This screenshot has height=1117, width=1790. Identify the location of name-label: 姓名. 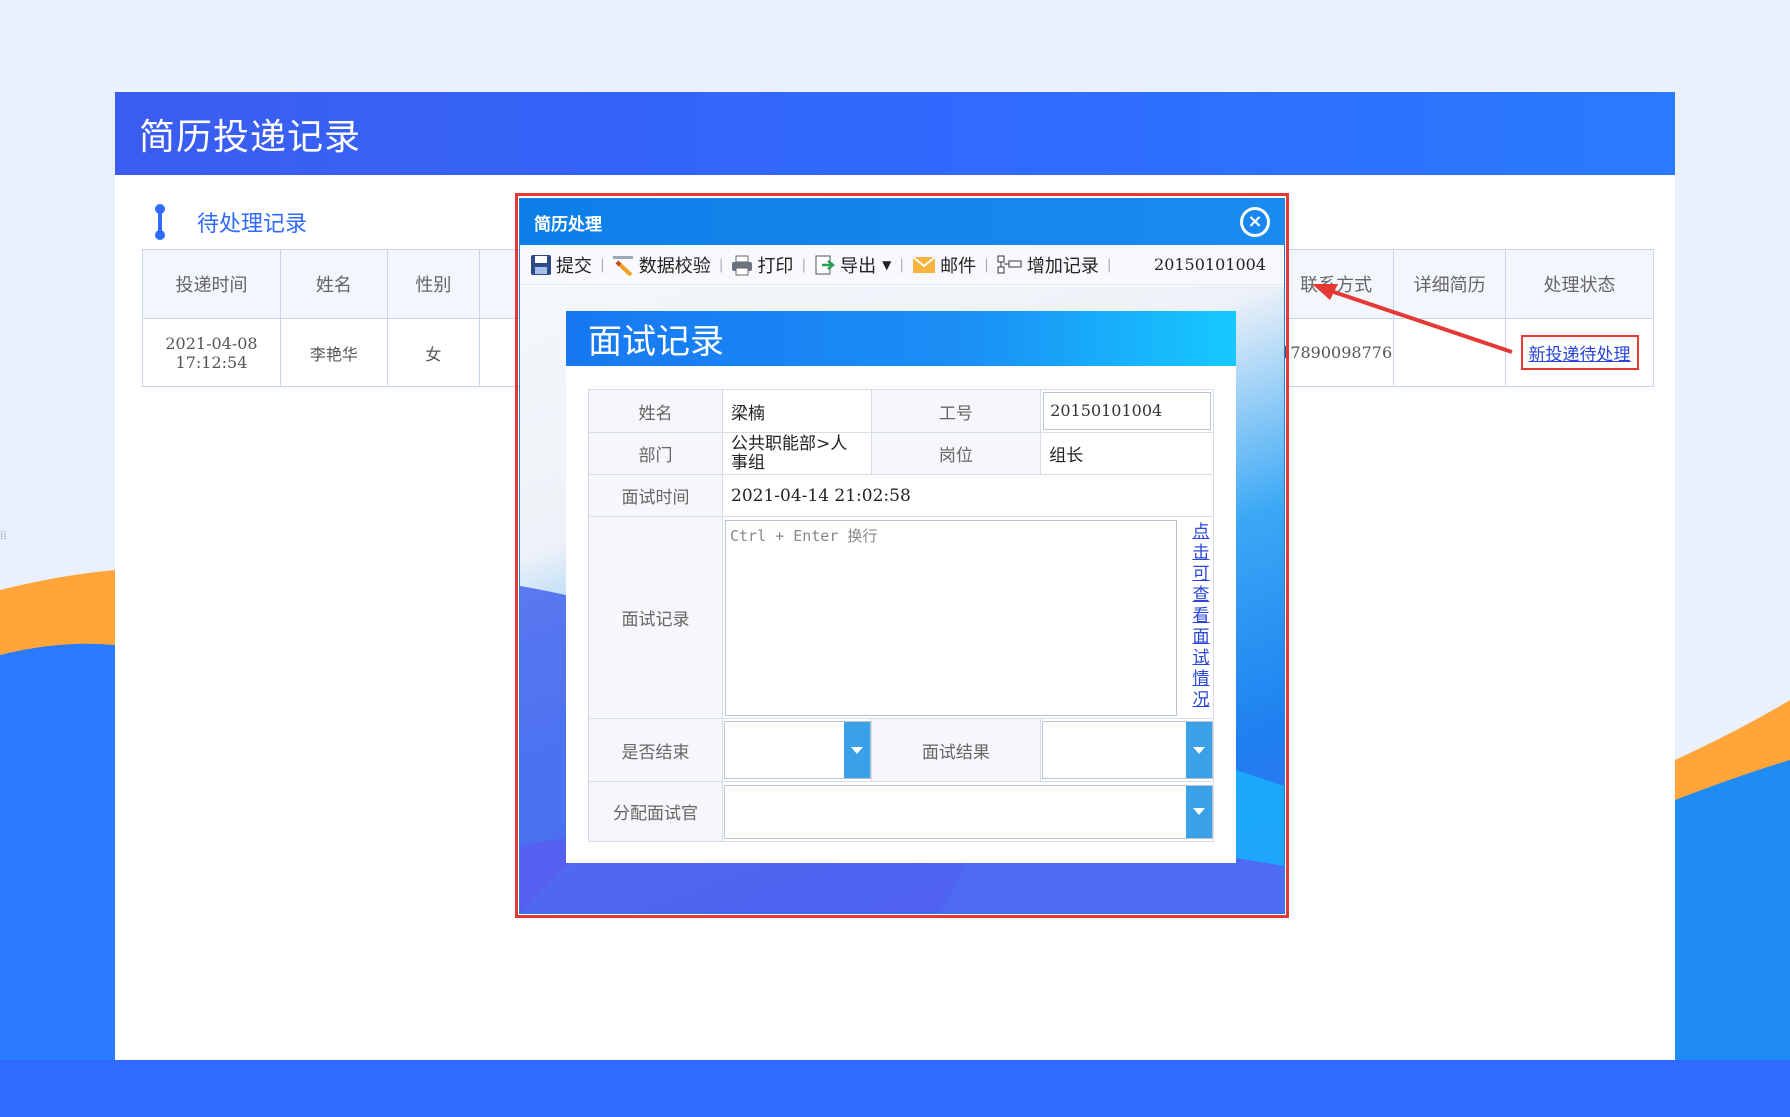
(655, 411).